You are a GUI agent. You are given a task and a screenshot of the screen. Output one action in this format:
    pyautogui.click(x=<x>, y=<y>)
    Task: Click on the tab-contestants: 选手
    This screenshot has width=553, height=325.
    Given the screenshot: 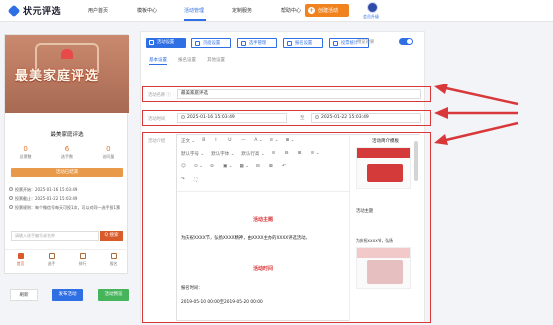 What is the action you would take?
    pyautogui.click(x=51, y=263)
    